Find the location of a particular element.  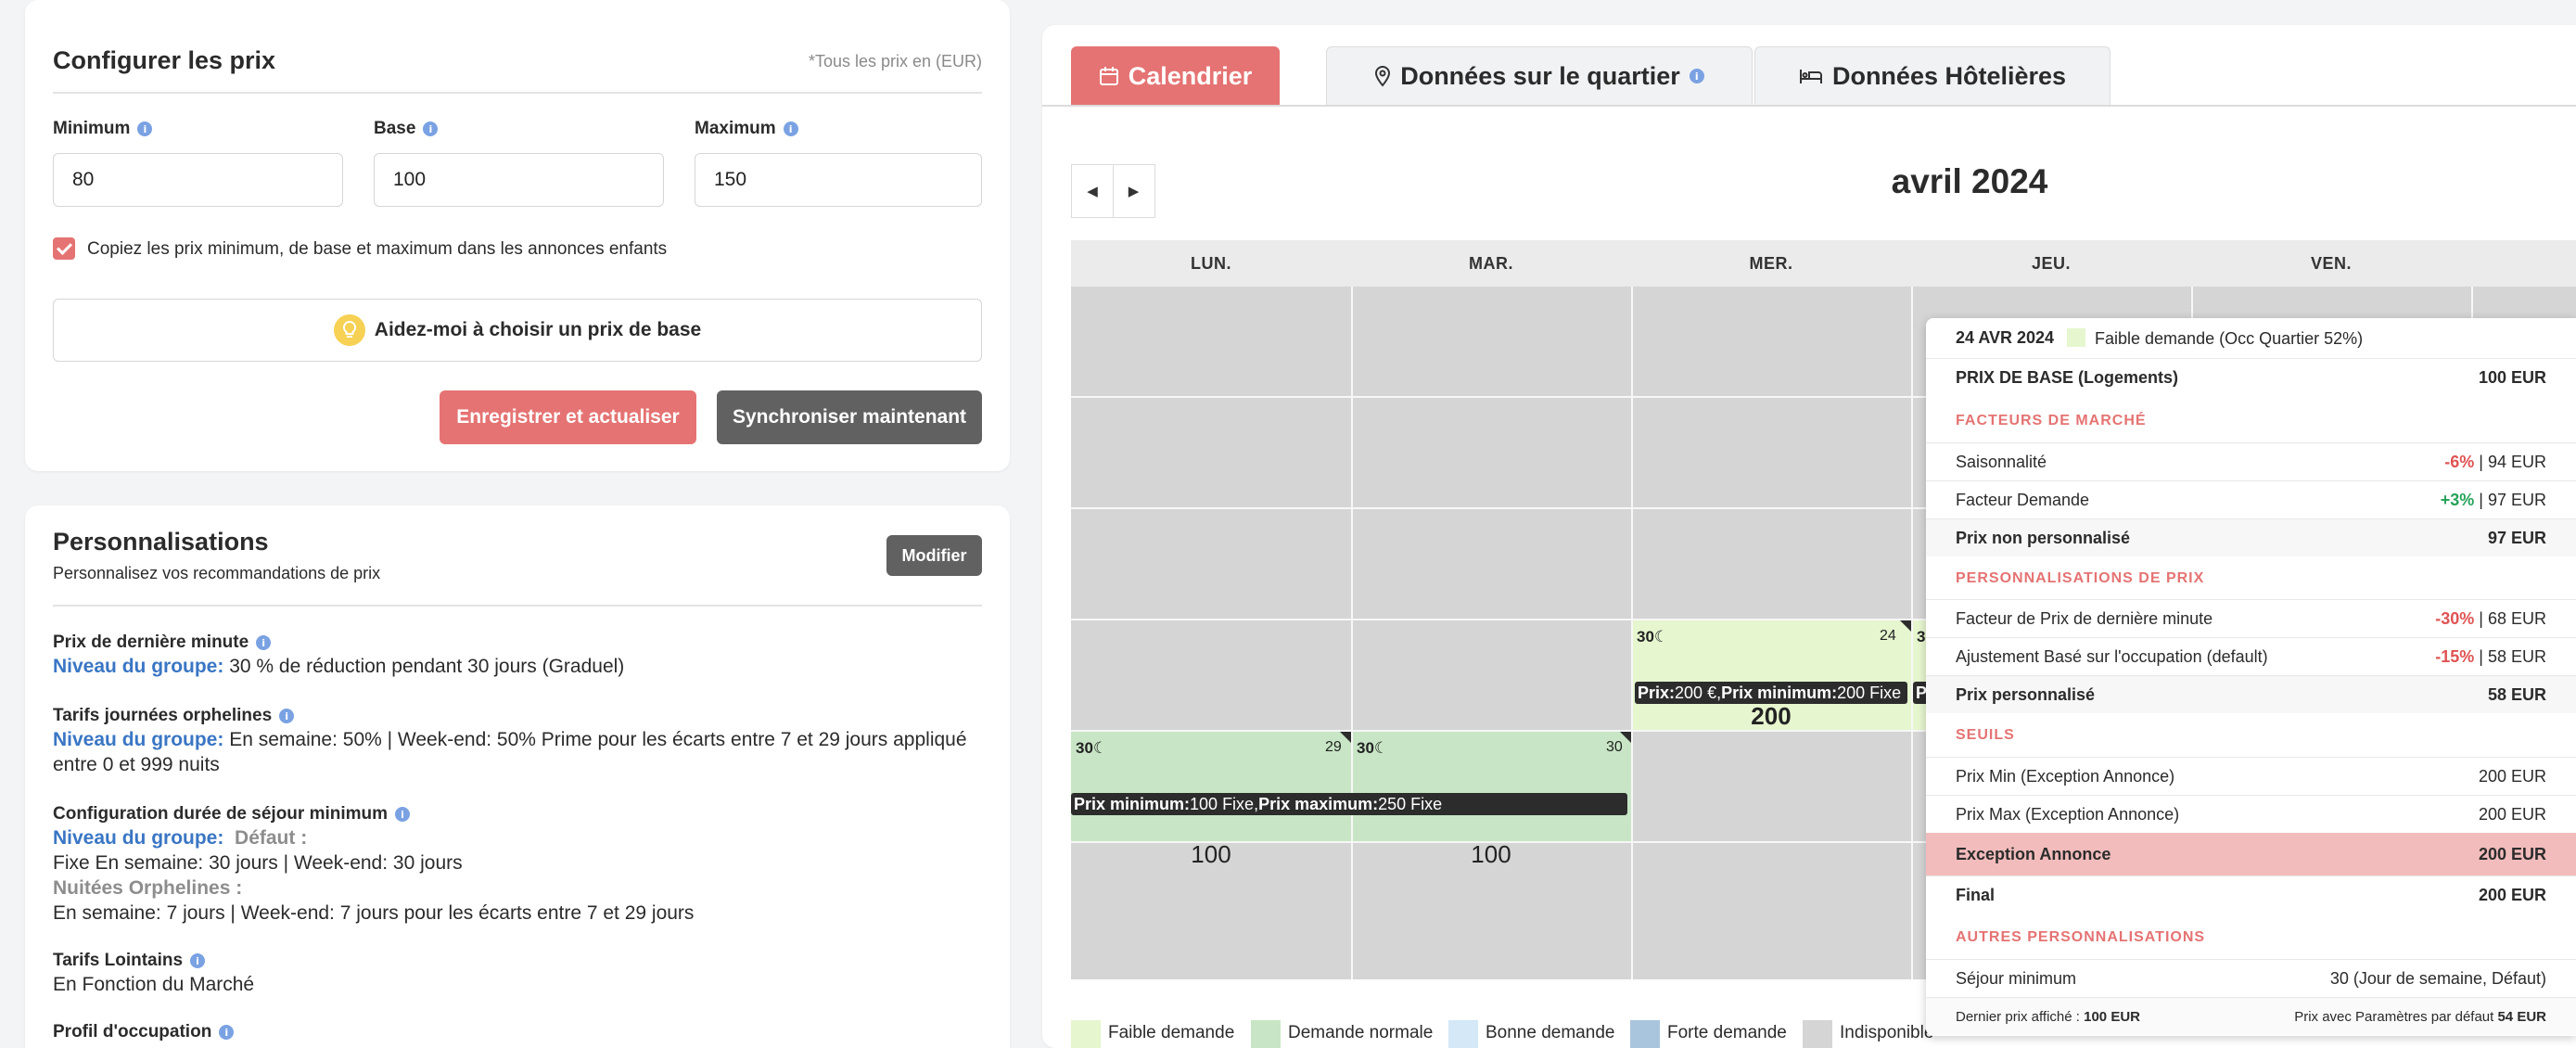

tab-calendar: Calendrier is located at coordinates (1176, 75).